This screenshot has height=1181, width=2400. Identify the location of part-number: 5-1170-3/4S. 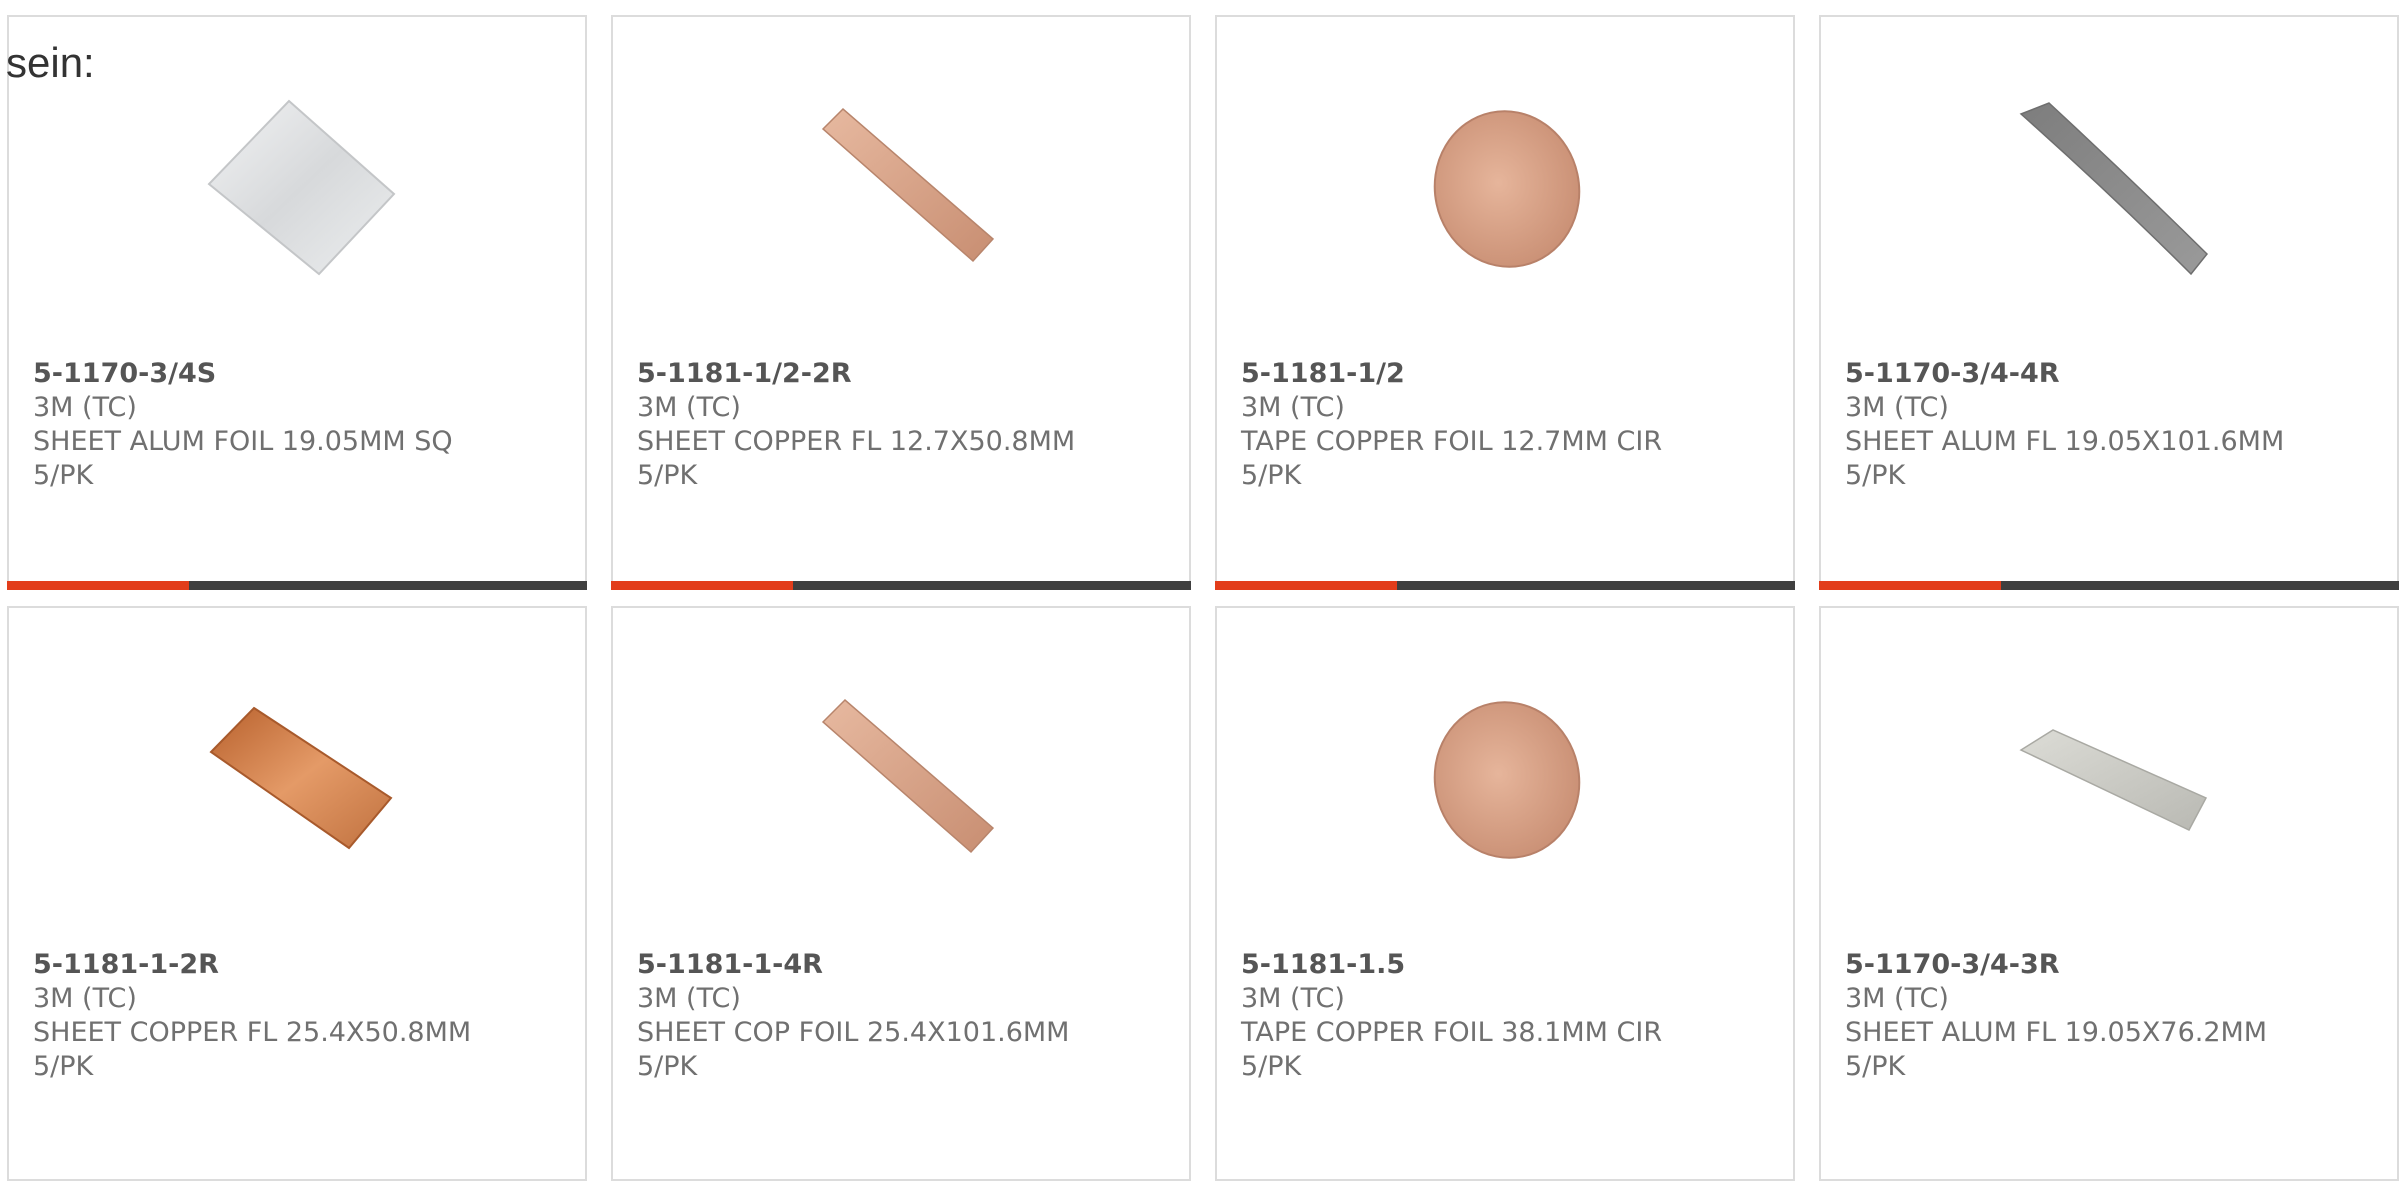
(125, 373).